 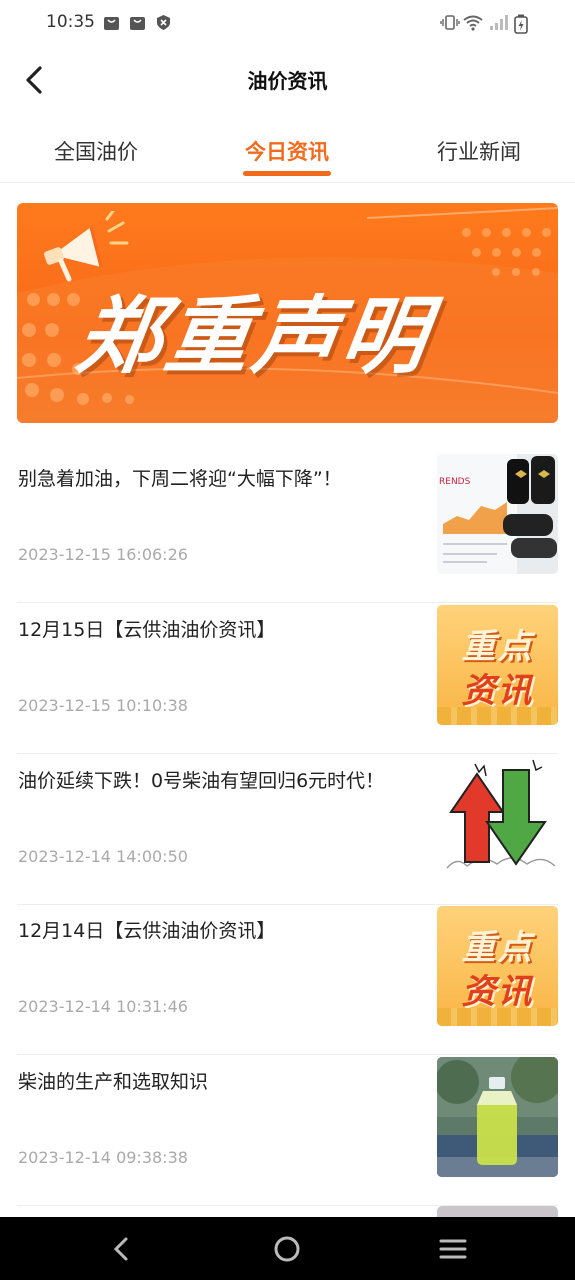 I want to click on svg-text: RENDS, so click(x=455, y=482).